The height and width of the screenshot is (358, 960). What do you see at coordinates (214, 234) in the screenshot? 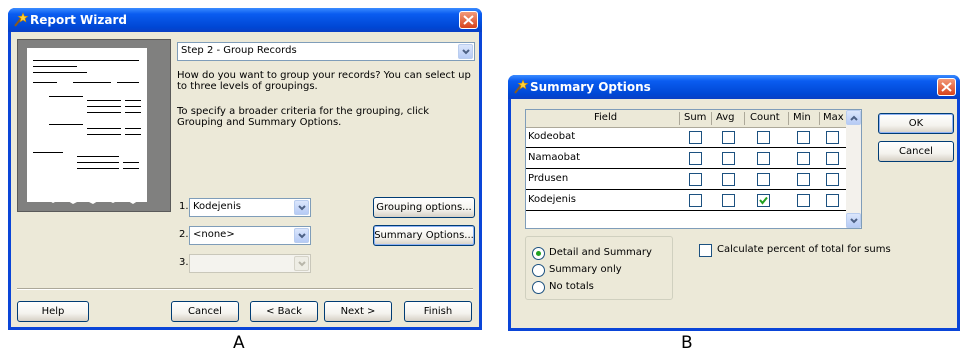
I see `level-2-value: <none>` at bounding box center [214, 234].